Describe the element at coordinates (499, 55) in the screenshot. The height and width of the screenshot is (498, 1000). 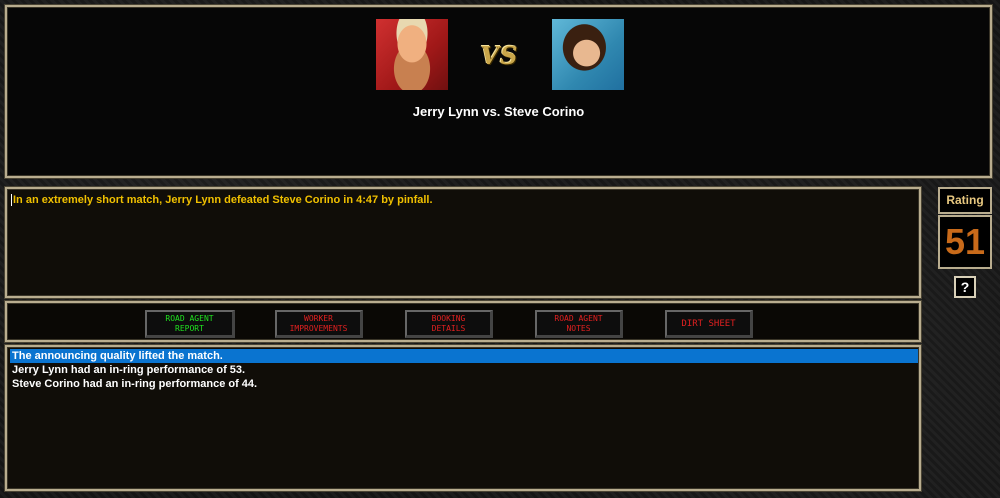
I see `vs-logo: VS` at that location.